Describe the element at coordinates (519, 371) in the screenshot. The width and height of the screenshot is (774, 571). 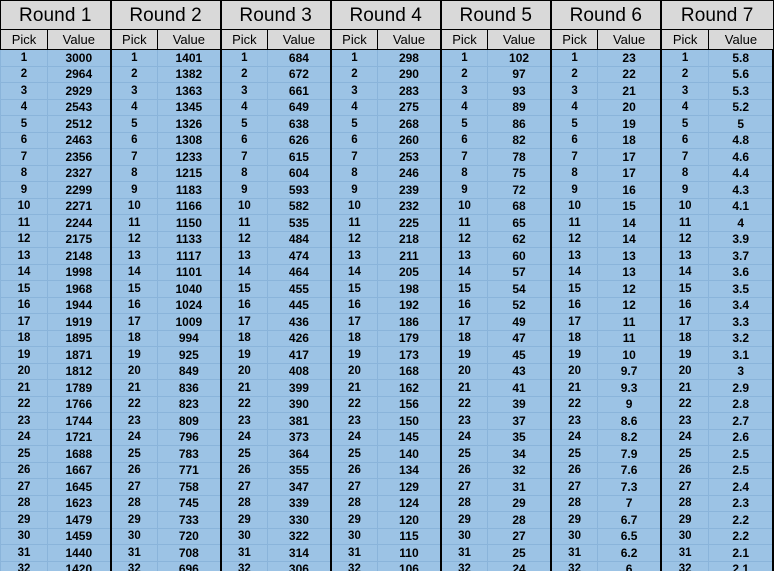
I see `value-cell: 43` at that location.